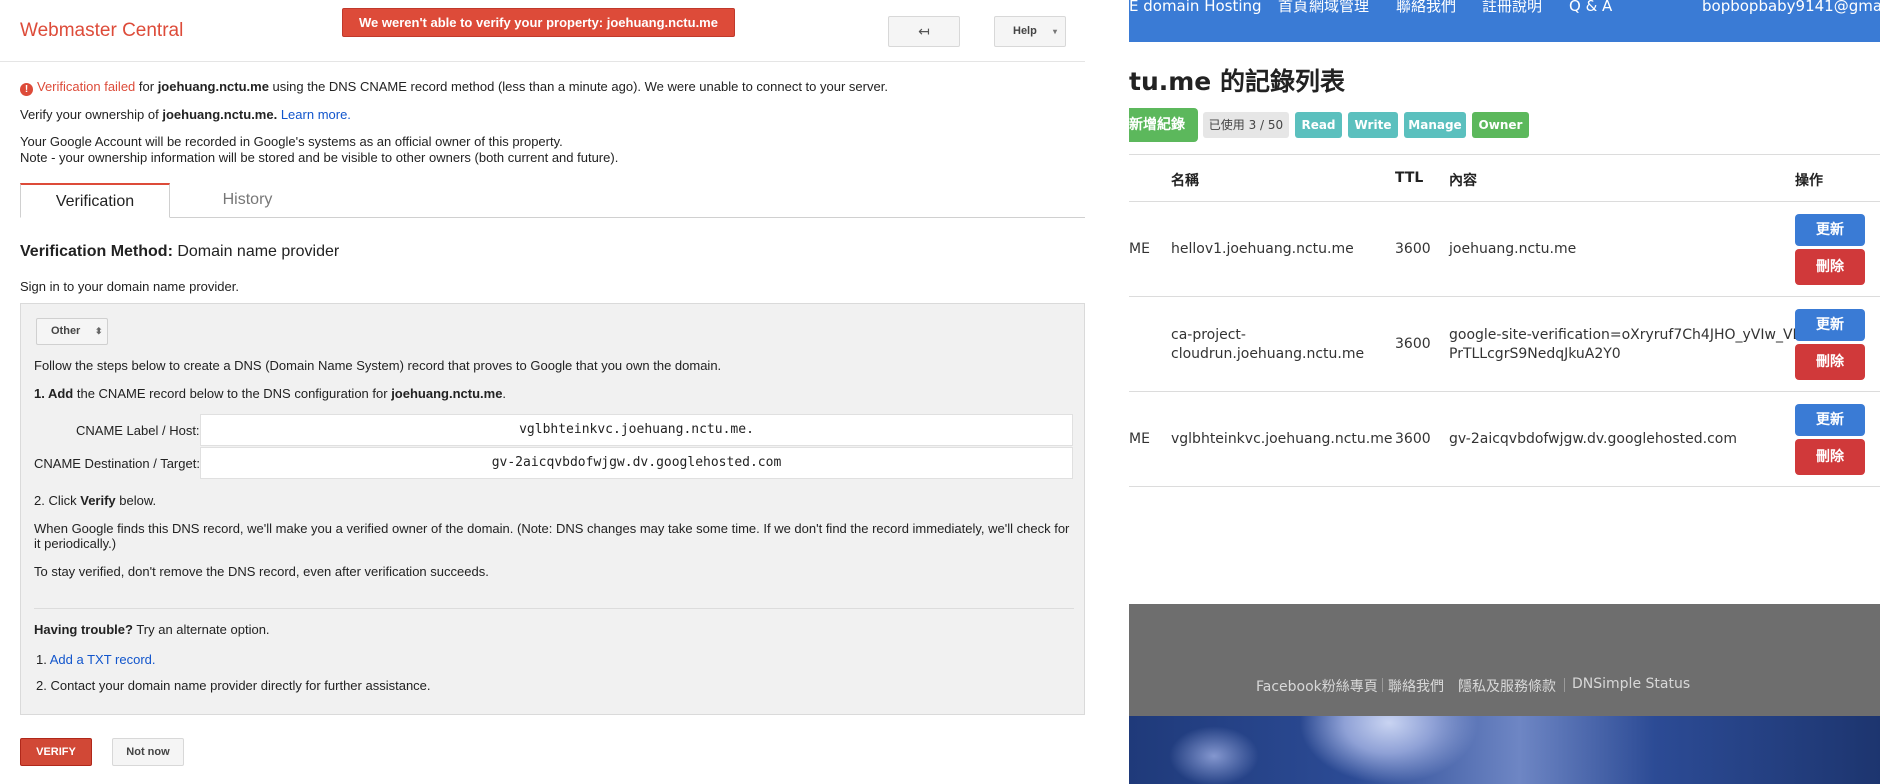 This screenshot has width=1880, height=784. I want to click on permission-tag-write: Write, so click(1373, 125).